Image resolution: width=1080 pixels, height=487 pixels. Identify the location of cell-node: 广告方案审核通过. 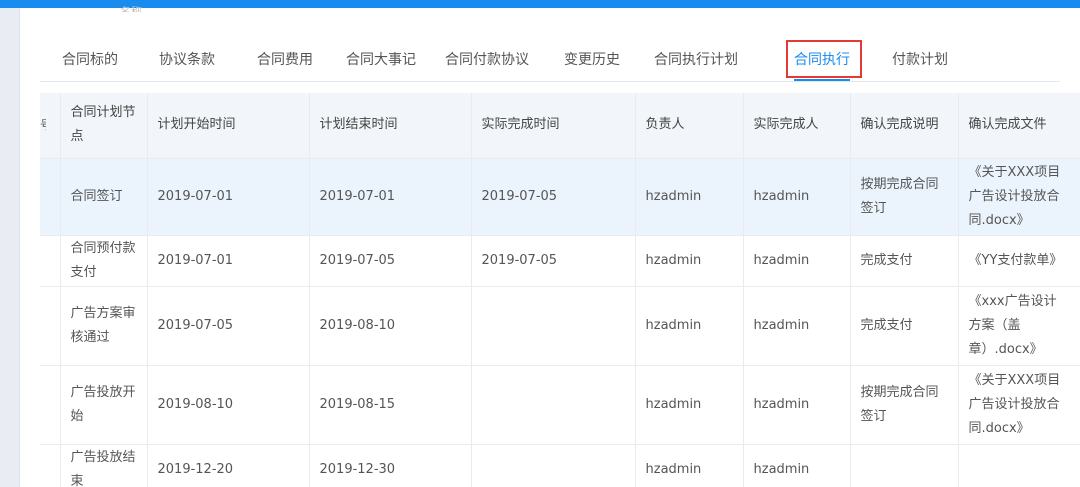
(104, 326).